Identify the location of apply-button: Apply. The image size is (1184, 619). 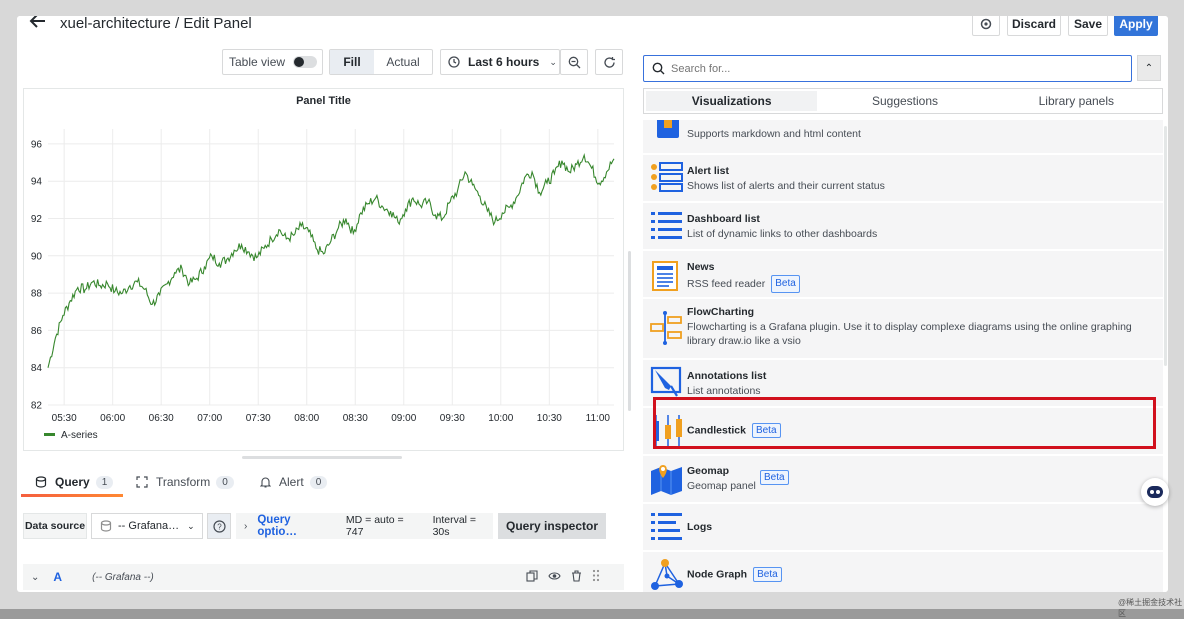
(1136, 26).